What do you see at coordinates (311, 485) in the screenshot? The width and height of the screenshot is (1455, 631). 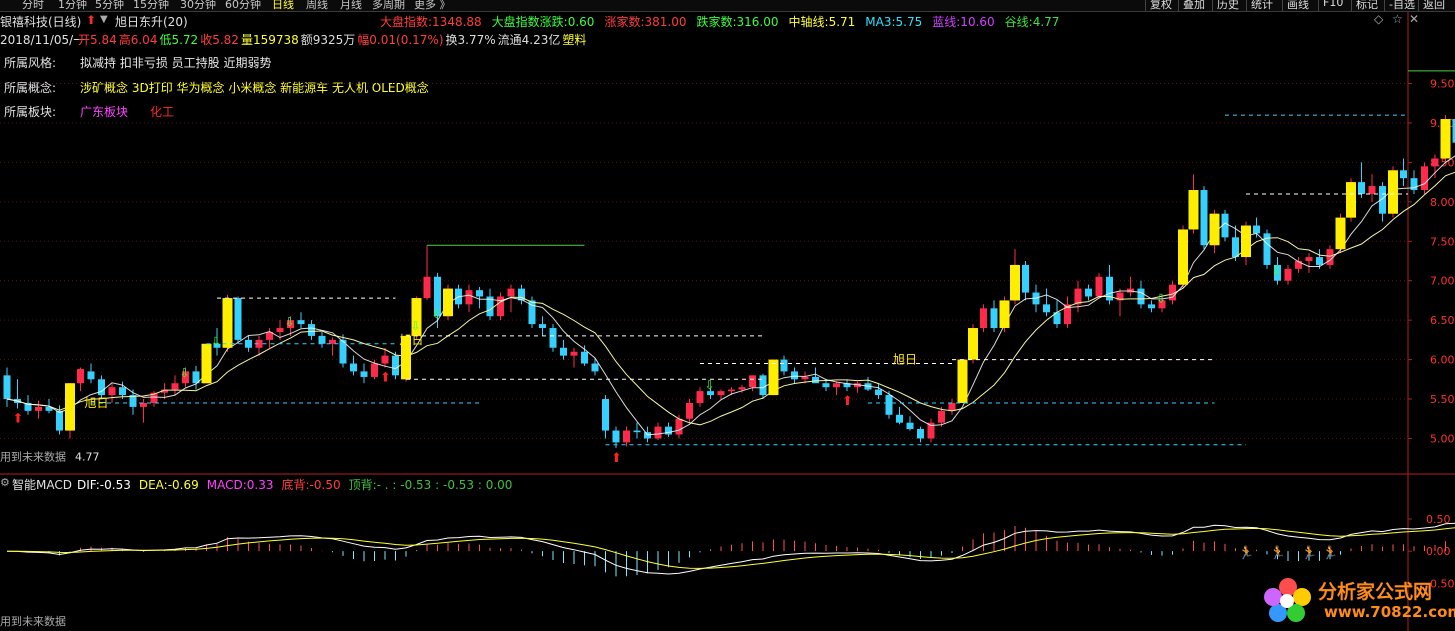 I see `macd-item-3: 底背:-0.50` at bounding box center [311, 485].